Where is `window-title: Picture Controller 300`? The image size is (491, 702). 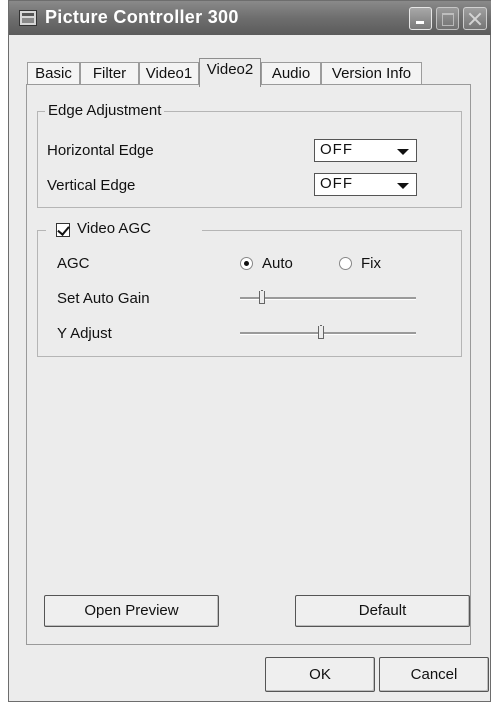
window-title: Picture Controller 300 is located at coordinates (142, 17).